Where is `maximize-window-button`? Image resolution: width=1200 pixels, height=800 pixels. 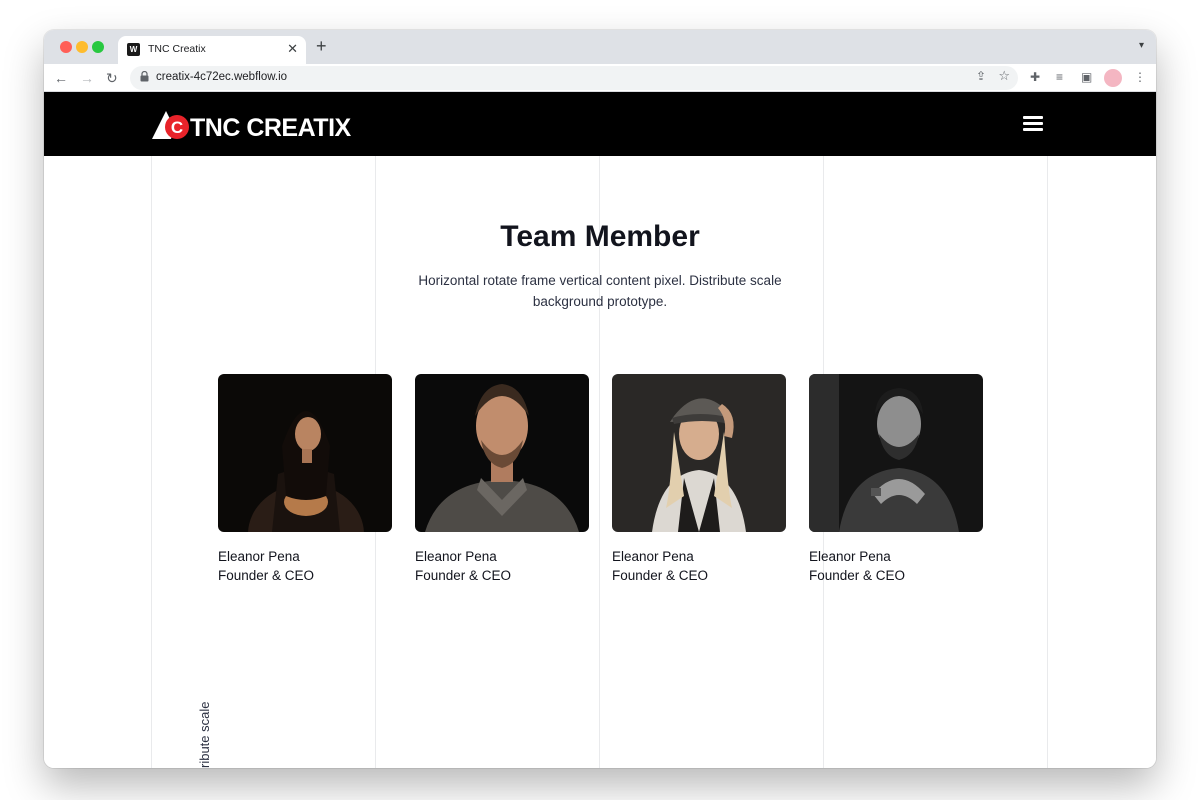 maximize-window-button is located at coordinates (98, 47).